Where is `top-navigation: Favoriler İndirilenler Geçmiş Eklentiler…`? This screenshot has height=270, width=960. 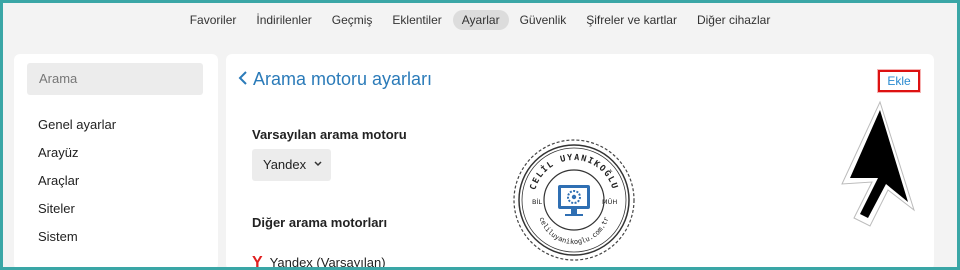 top-navigation: Favoriler İndirilenler Geçmiş Eklentiler… is located at coordinates (480, 20).